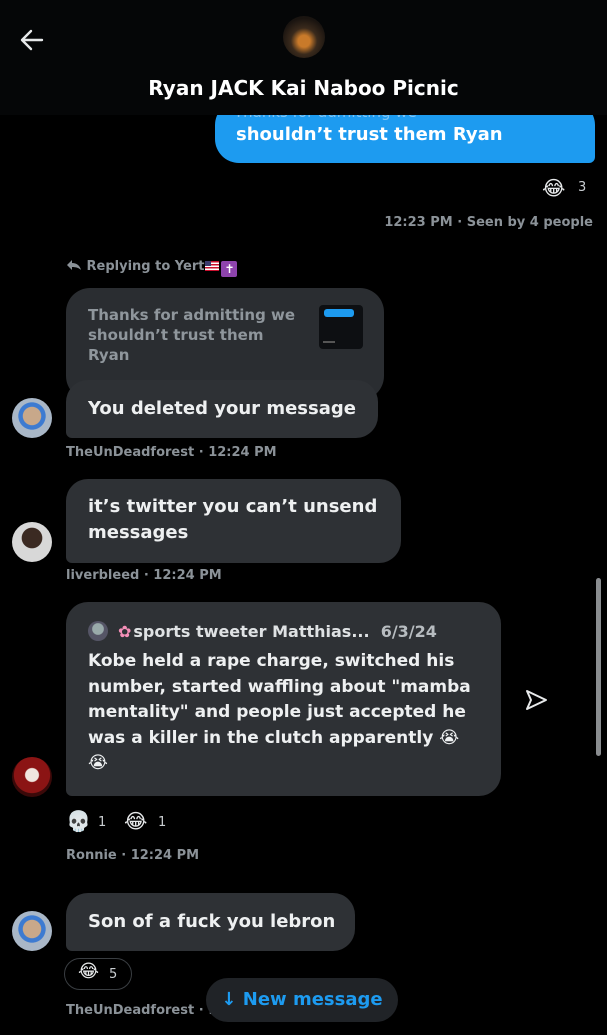 This screenshot has width=607, height=1035. I want to click on conversation-title: Ryan JACK Kai Naboo Picnic, so click(303, 88).